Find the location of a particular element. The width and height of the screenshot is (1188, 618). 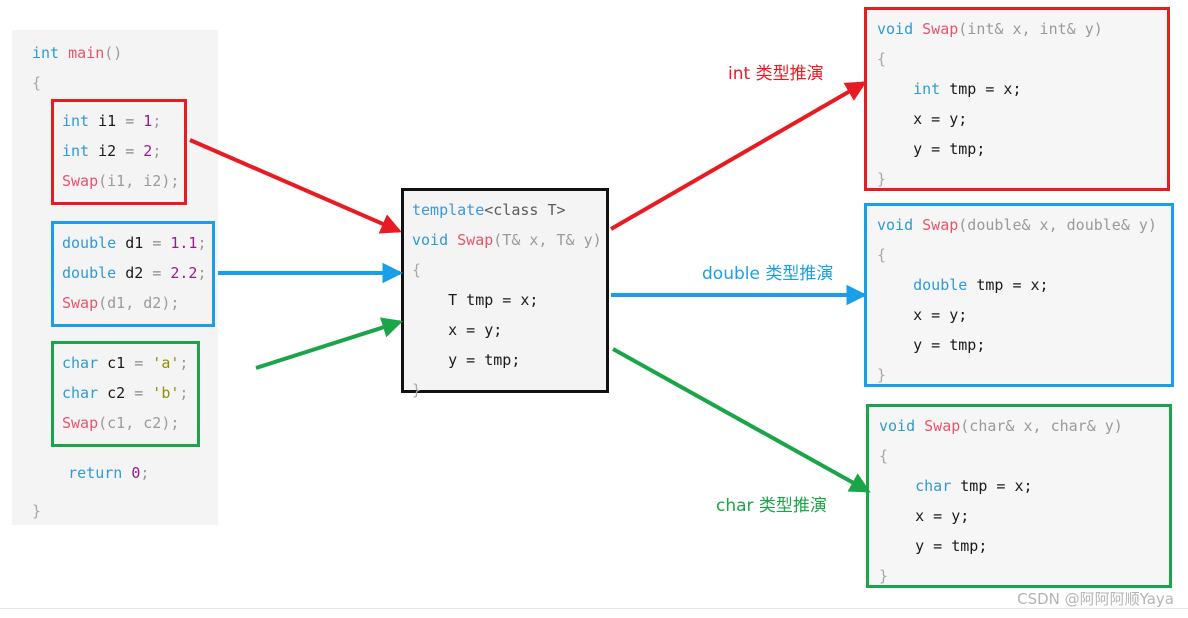

main-function-name: main is located at coordinates (86, 53).